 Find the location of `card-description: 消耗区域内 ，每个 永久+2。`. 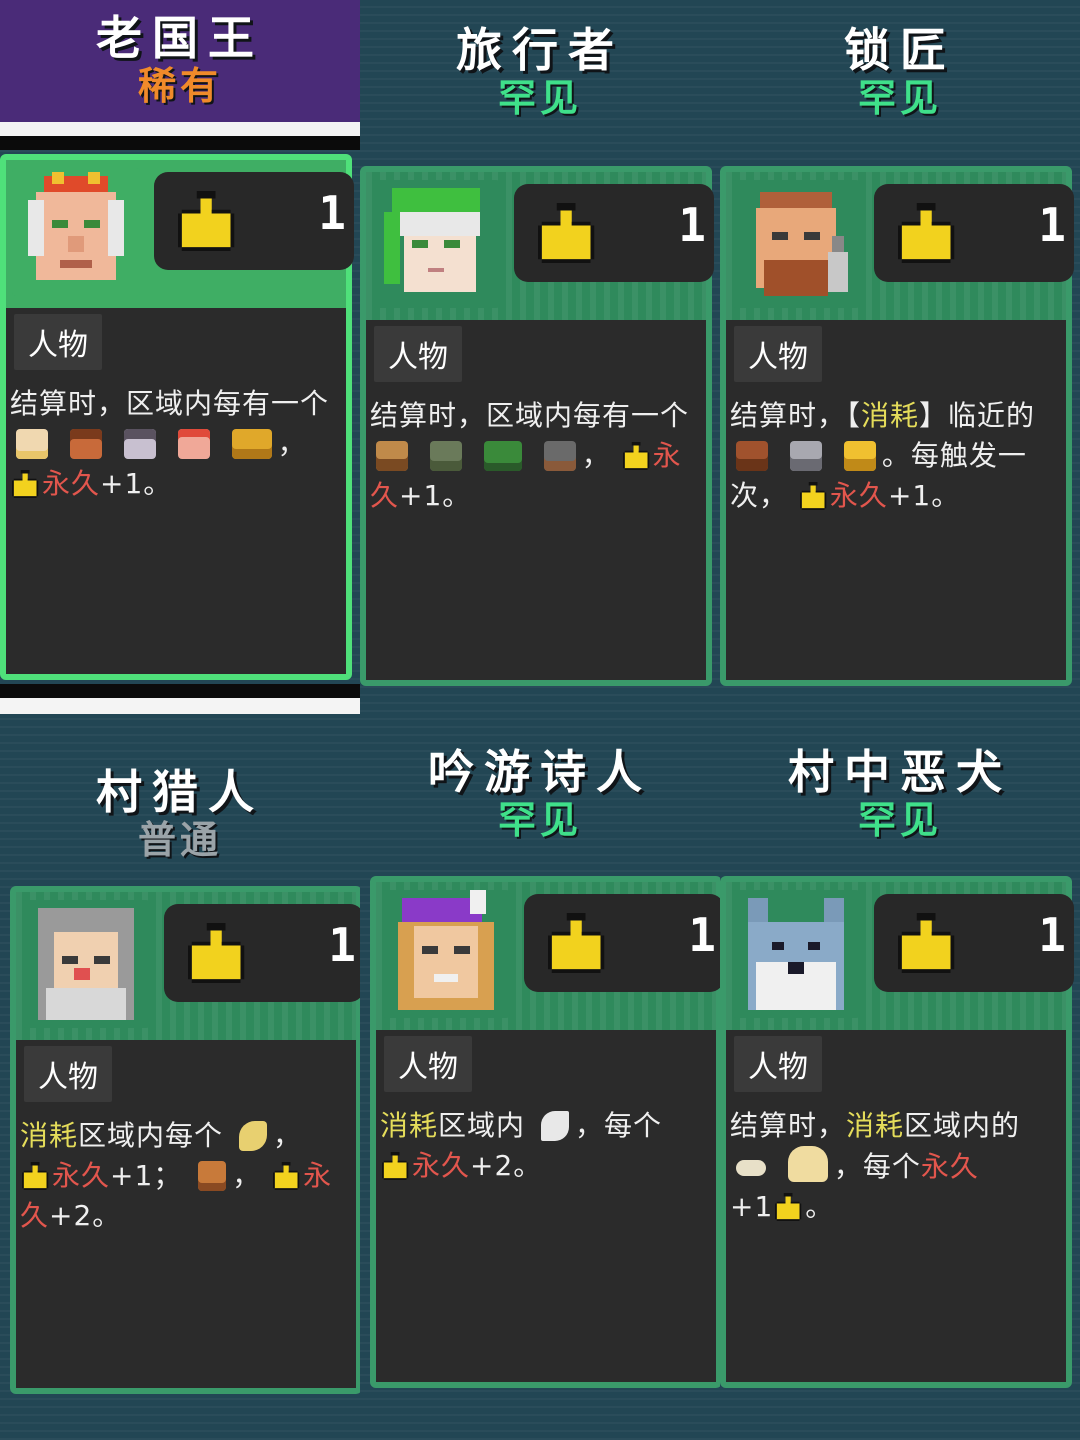

card-description: 消耗区域内 ，每个 永久+2。 is located at coordinates (545, 1146).